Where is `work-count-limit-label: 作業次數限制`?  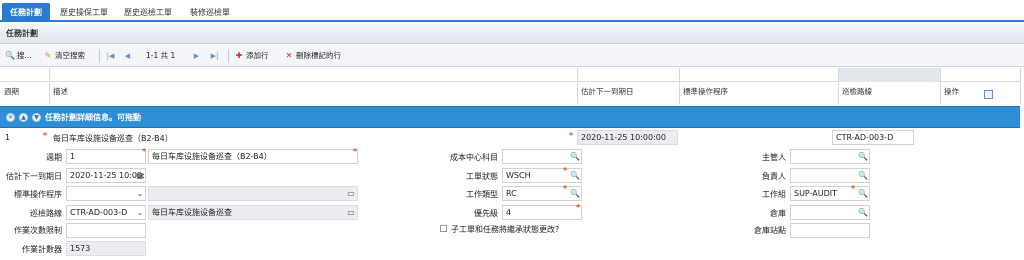 work-count-limit-label: 作業次數限制 is located at coordinates (38, 230).